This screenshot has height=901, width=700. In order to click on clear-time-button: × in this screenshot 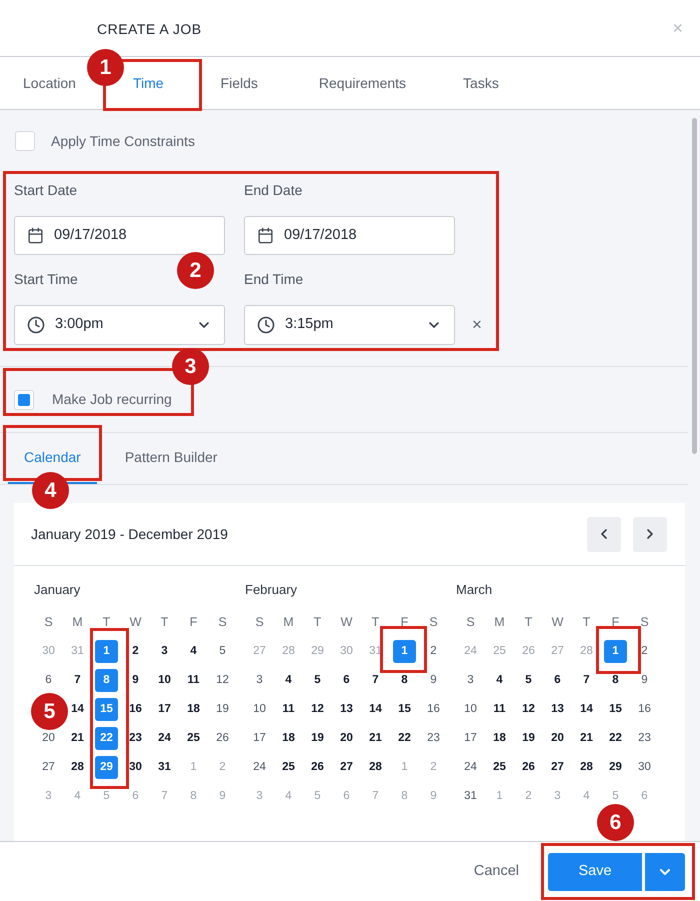, I will do `click(477, 325)`.